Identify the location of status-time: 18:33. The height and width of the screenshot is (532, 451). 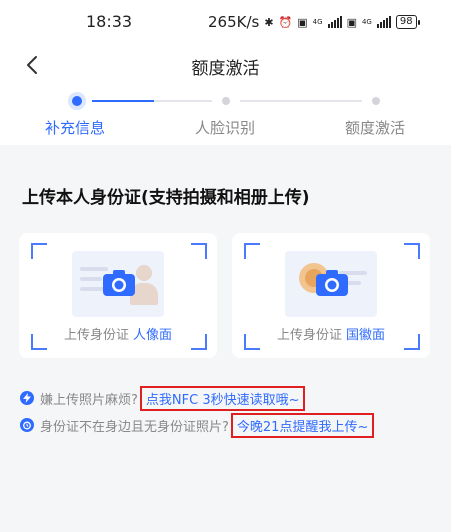
(109, 21).